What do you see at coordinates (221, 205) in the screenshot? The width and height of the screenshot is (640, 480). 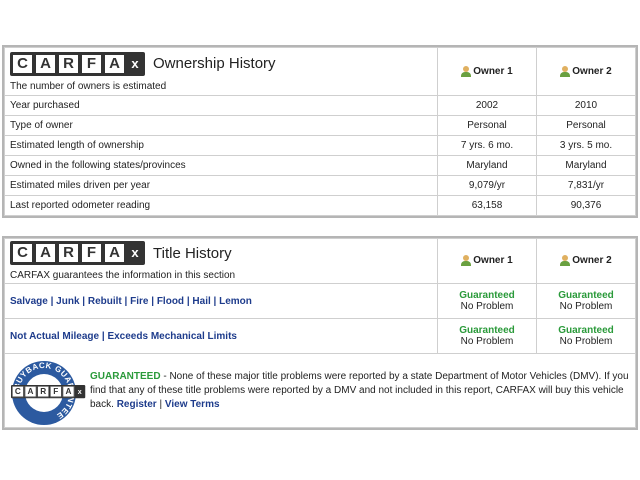 I see `row-label: Last reported odometer reading` at bounding box center [221, 205].